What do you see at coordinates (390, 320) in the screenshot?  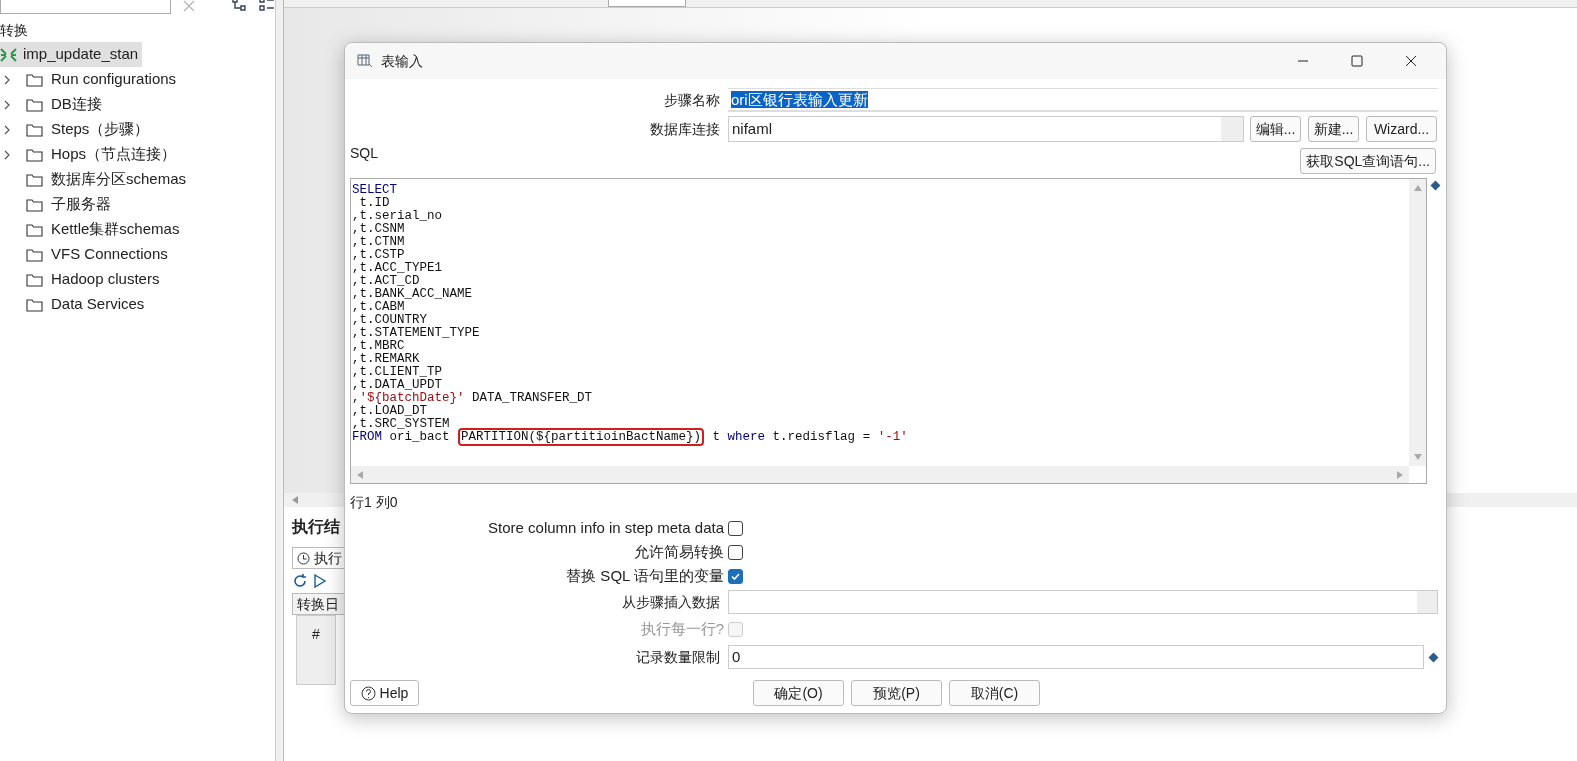 I see `code-line: ,t.COUNTRY` at bounding box center [390, 320].